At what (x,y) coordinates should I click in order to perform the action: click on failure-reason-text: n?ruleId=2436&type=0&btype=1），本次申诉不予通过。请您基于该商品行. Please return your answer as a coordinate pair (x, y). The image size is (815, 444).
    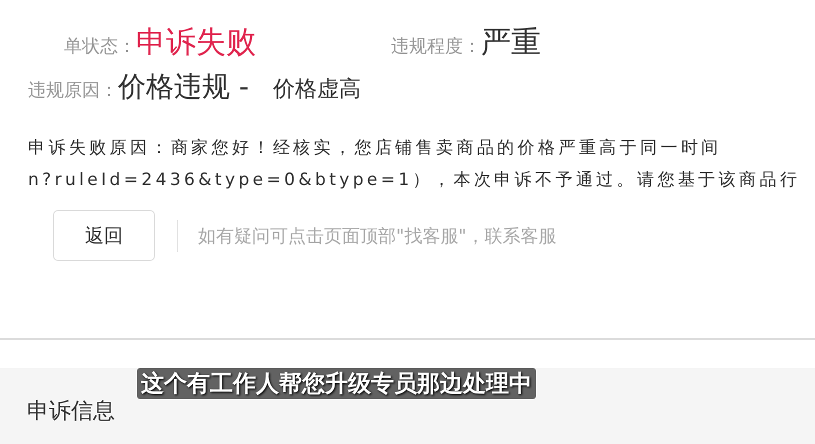
    Looking at the image, I should click on (415, 180).